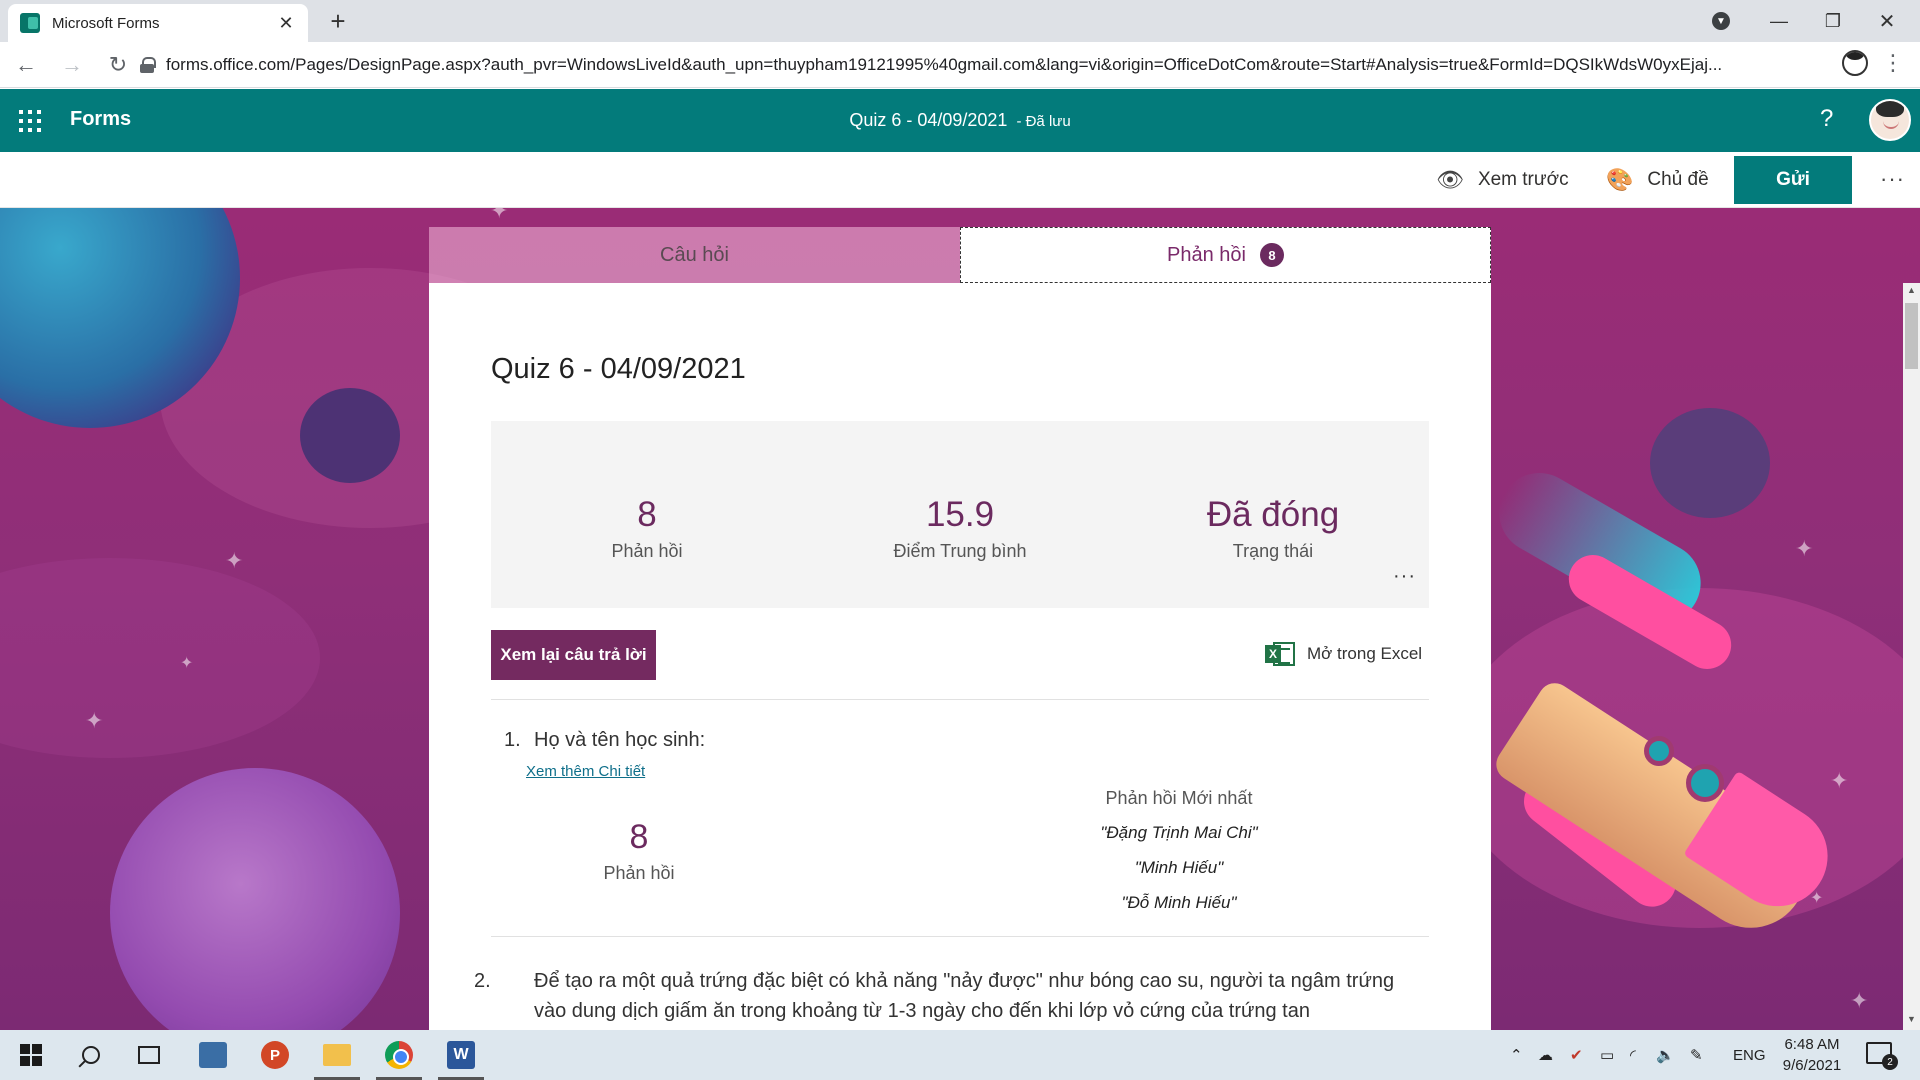  I want to click on task-view-icon, so click(149, 1055).